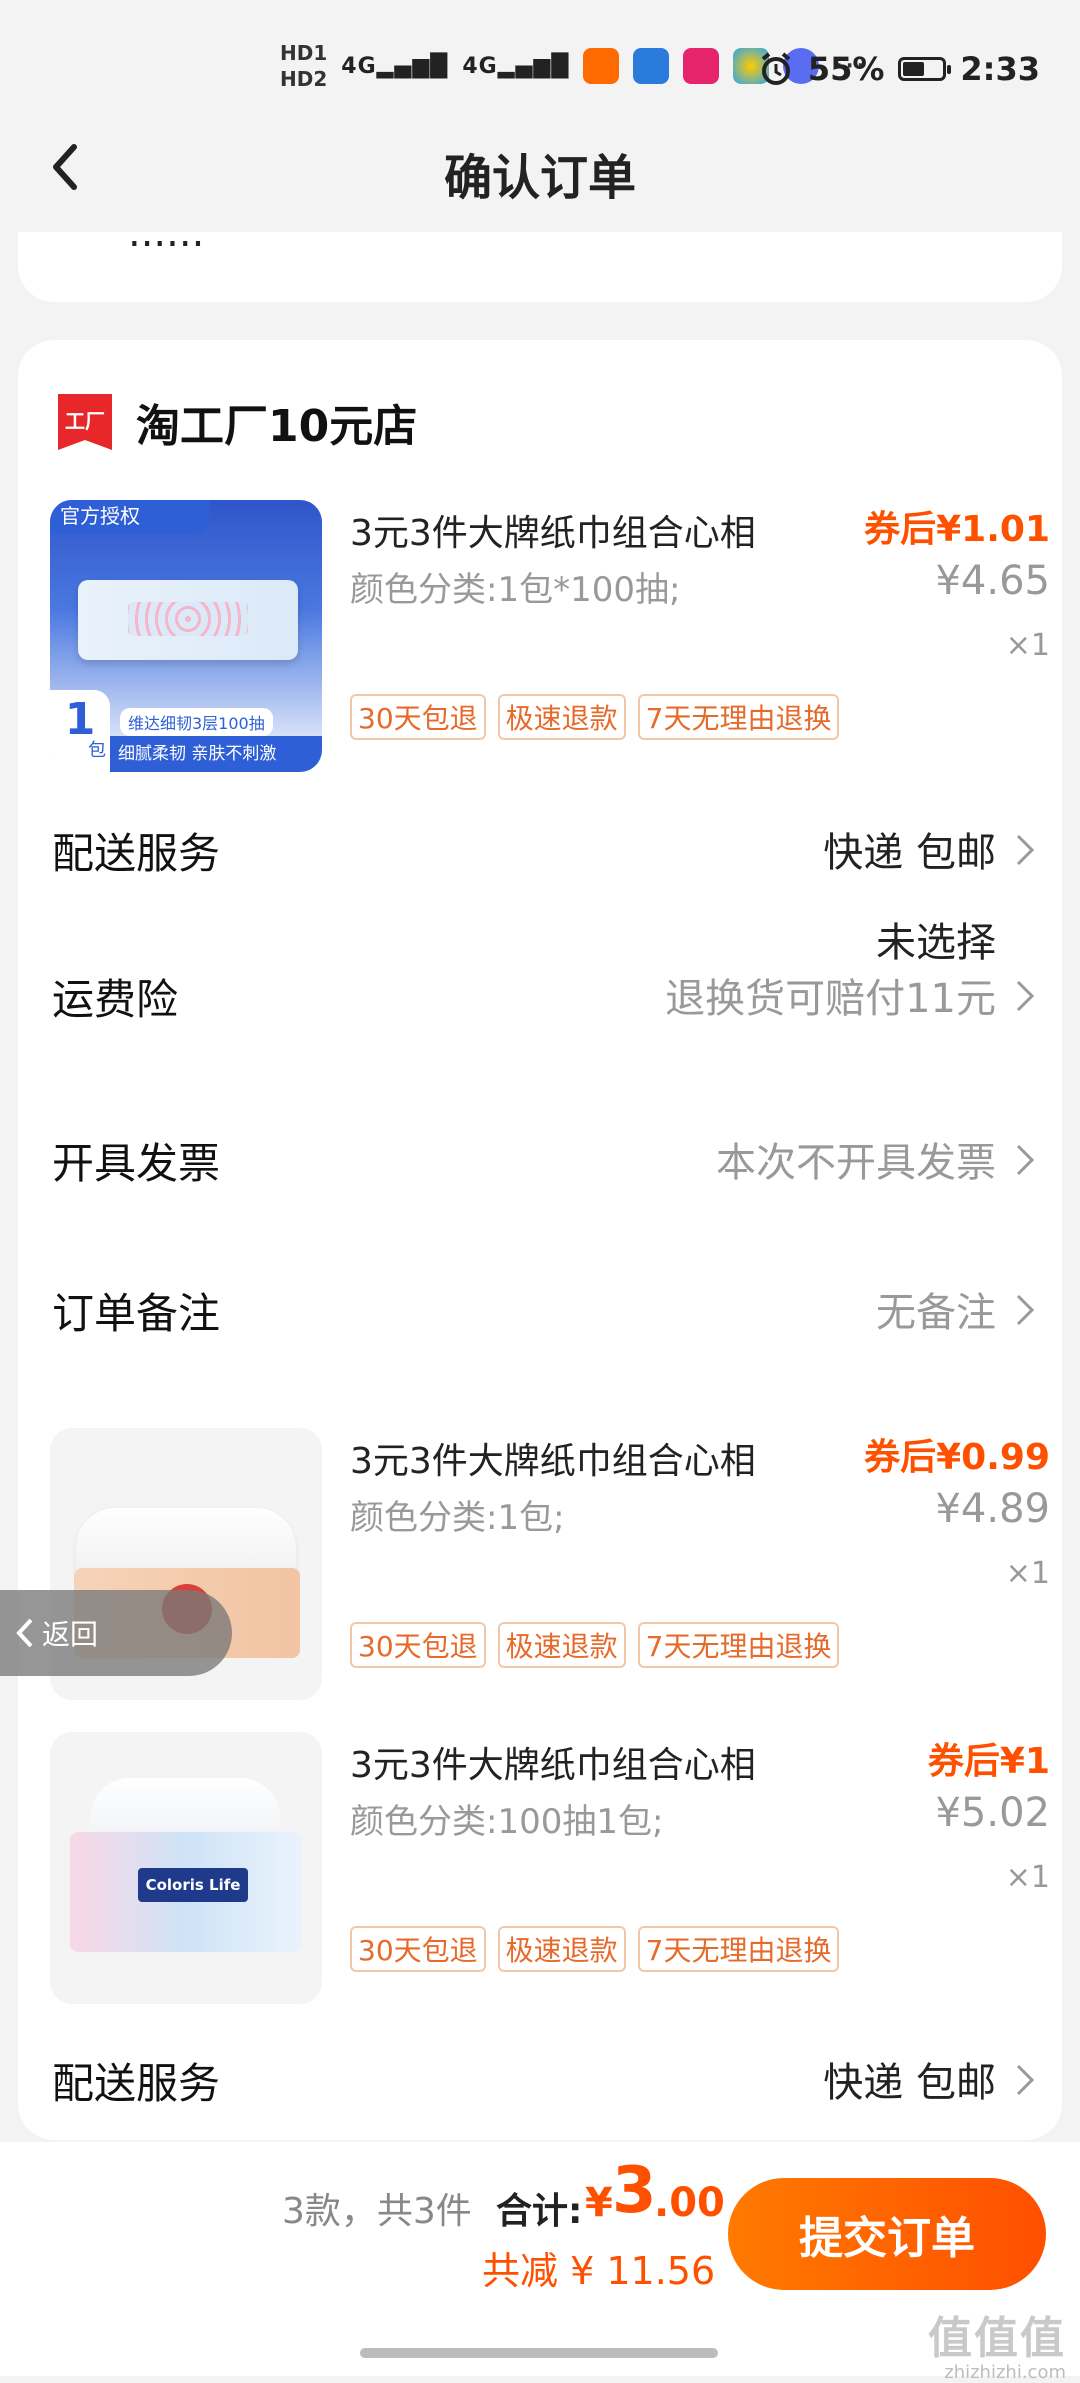 This screenshot has height=2383, width=1080. I want to click on watermark: 值值值 zhizhizhi.com, so click(997, 2342).